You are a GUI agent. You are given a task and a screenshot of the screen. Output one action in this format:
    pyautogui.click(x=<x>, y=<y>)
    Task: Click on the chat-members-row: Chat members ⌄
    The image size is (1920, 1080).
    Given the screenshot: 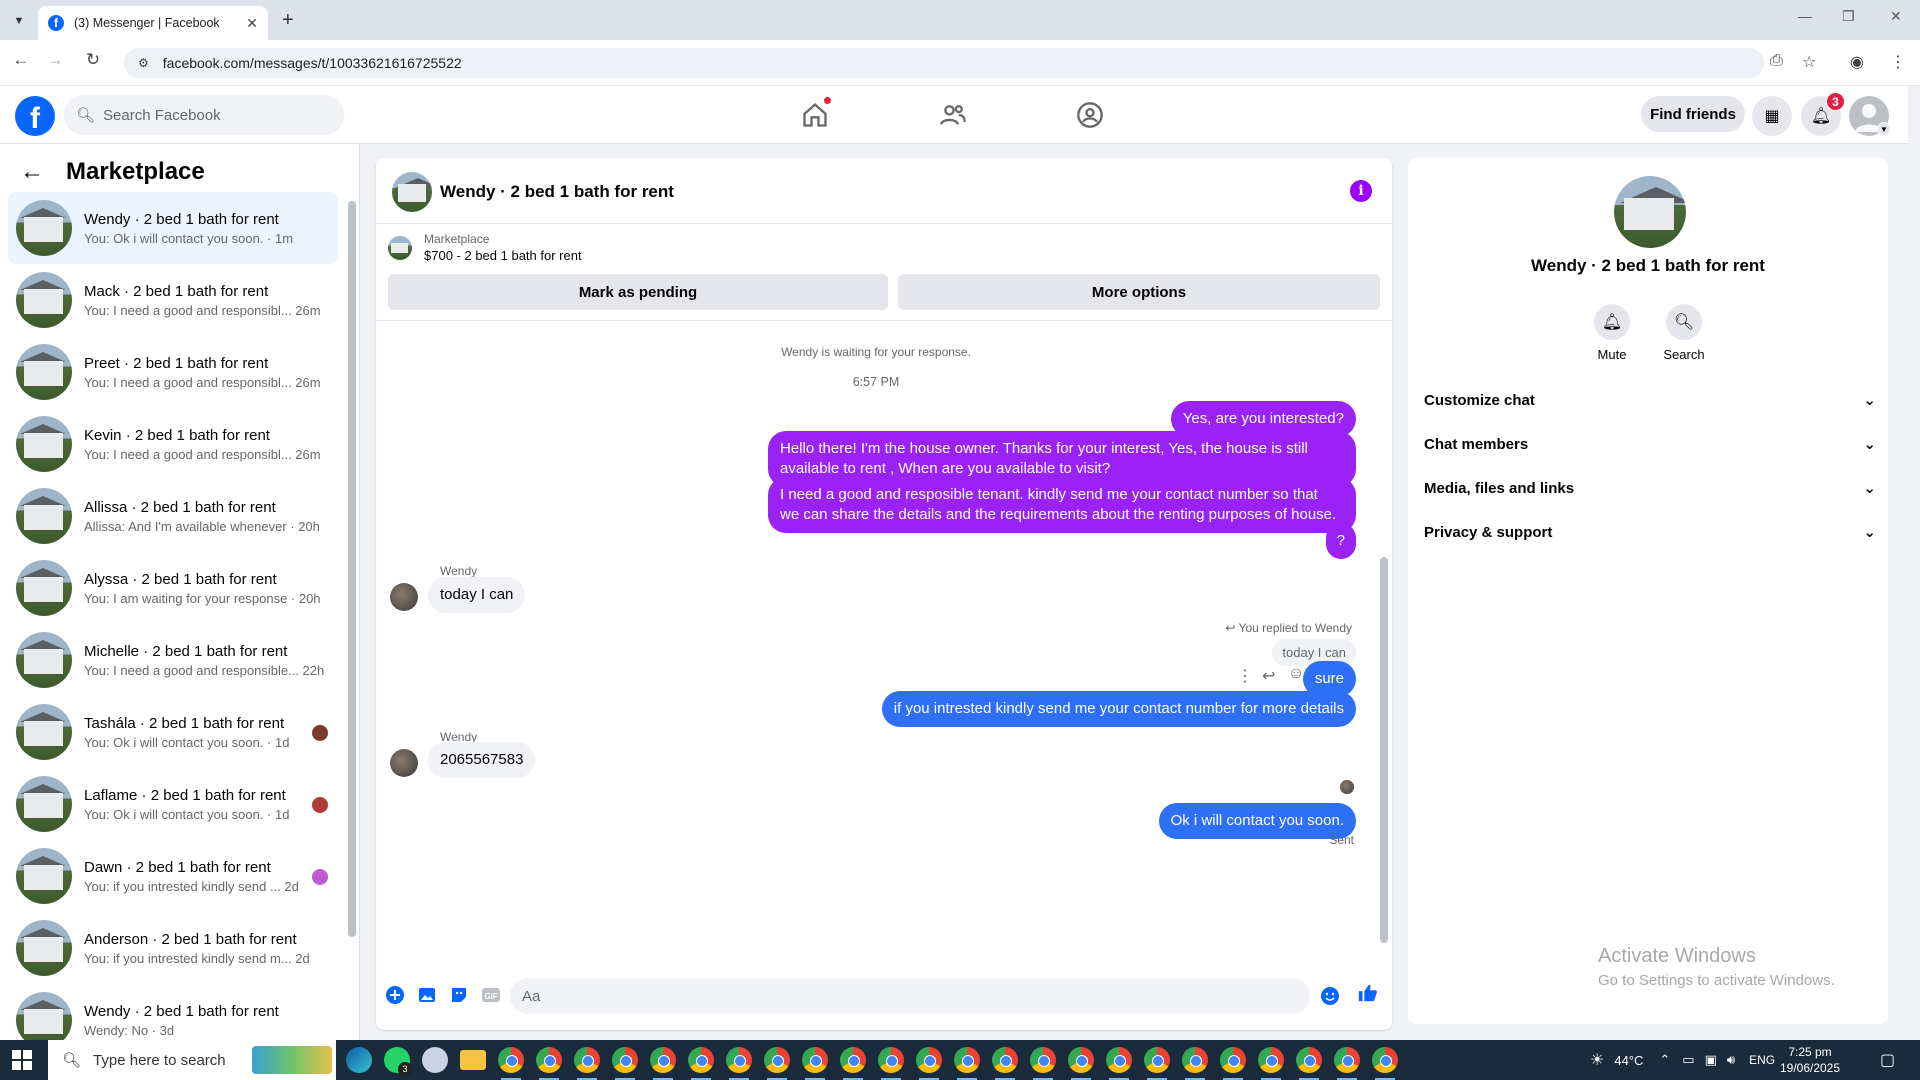 What is the action you would take?
    pyautogui.click(x=1650, y=444)
    